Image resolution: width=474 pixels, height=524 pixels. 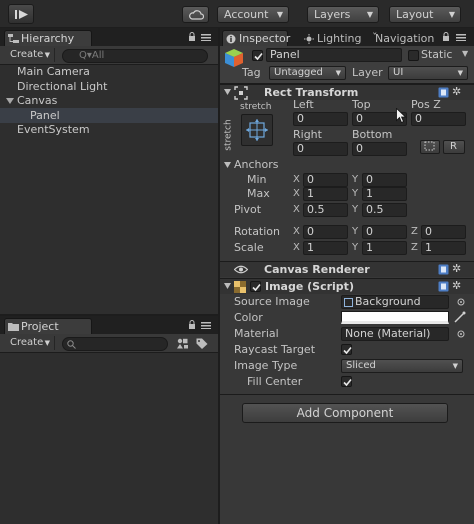 I want to click on source-image-field: Background, so click(x=395, y=302).